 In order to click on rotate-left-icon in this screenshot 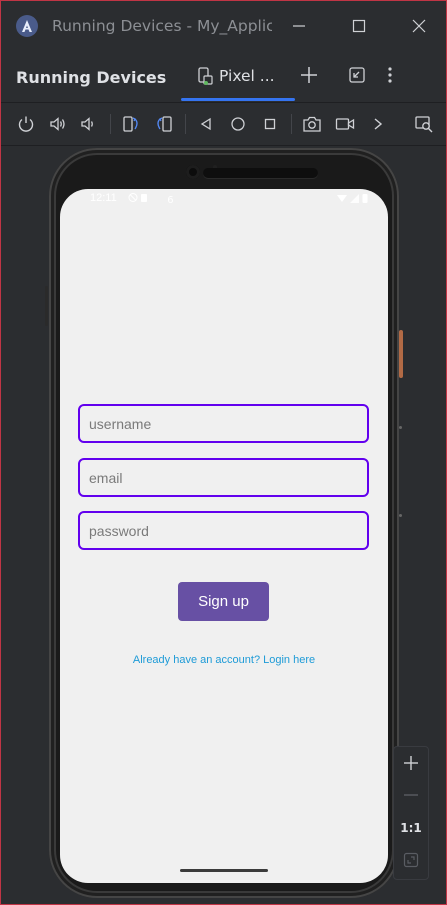, I will do `click(131, 124)`.